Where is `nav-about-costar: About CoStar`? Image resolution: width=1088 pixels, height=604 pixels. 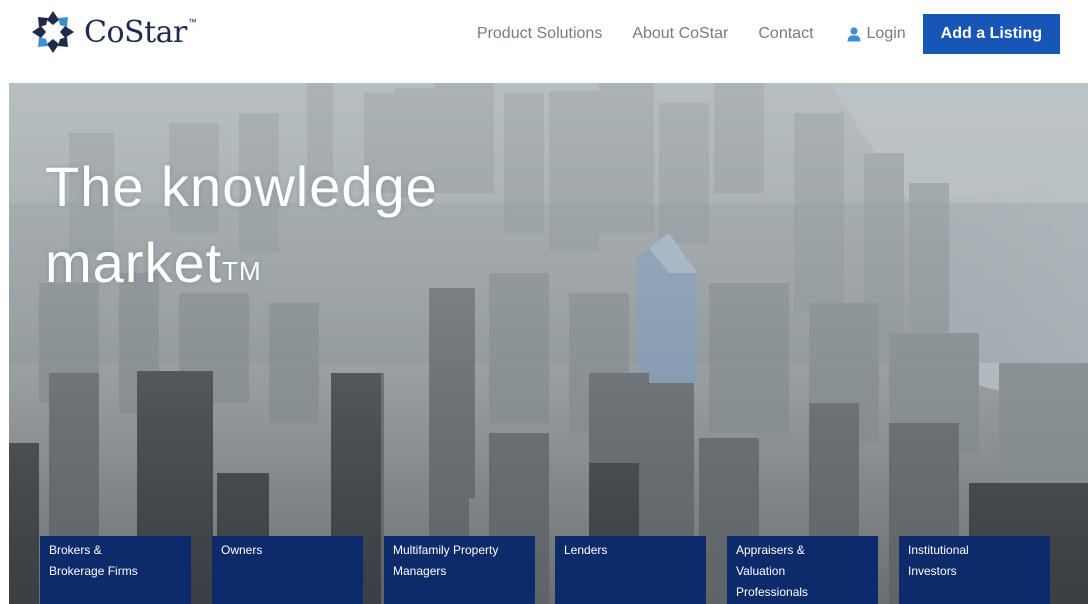 nav-about-costar: About CoStar is located at coordinates (680, 34).